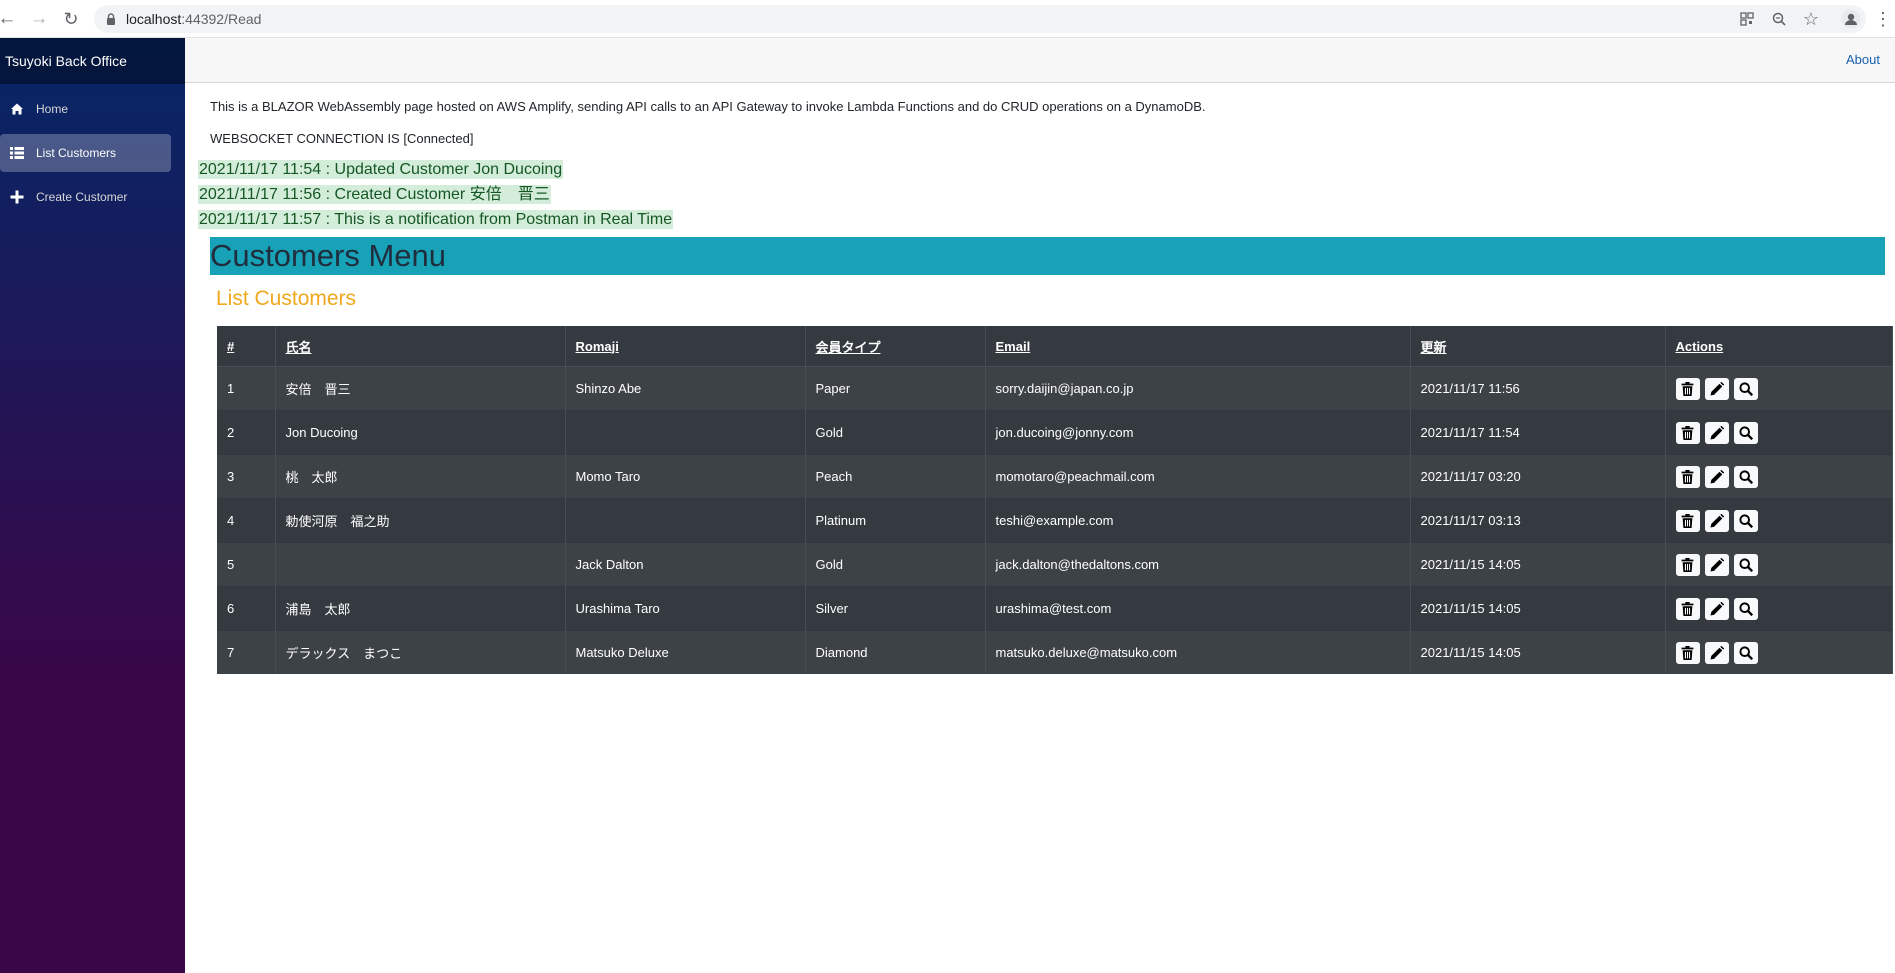  What do you see at coordinates (1198, 520) in the screenshot?
I see `cell-email: teshi@example.com` at bounding box center [1198, 520].